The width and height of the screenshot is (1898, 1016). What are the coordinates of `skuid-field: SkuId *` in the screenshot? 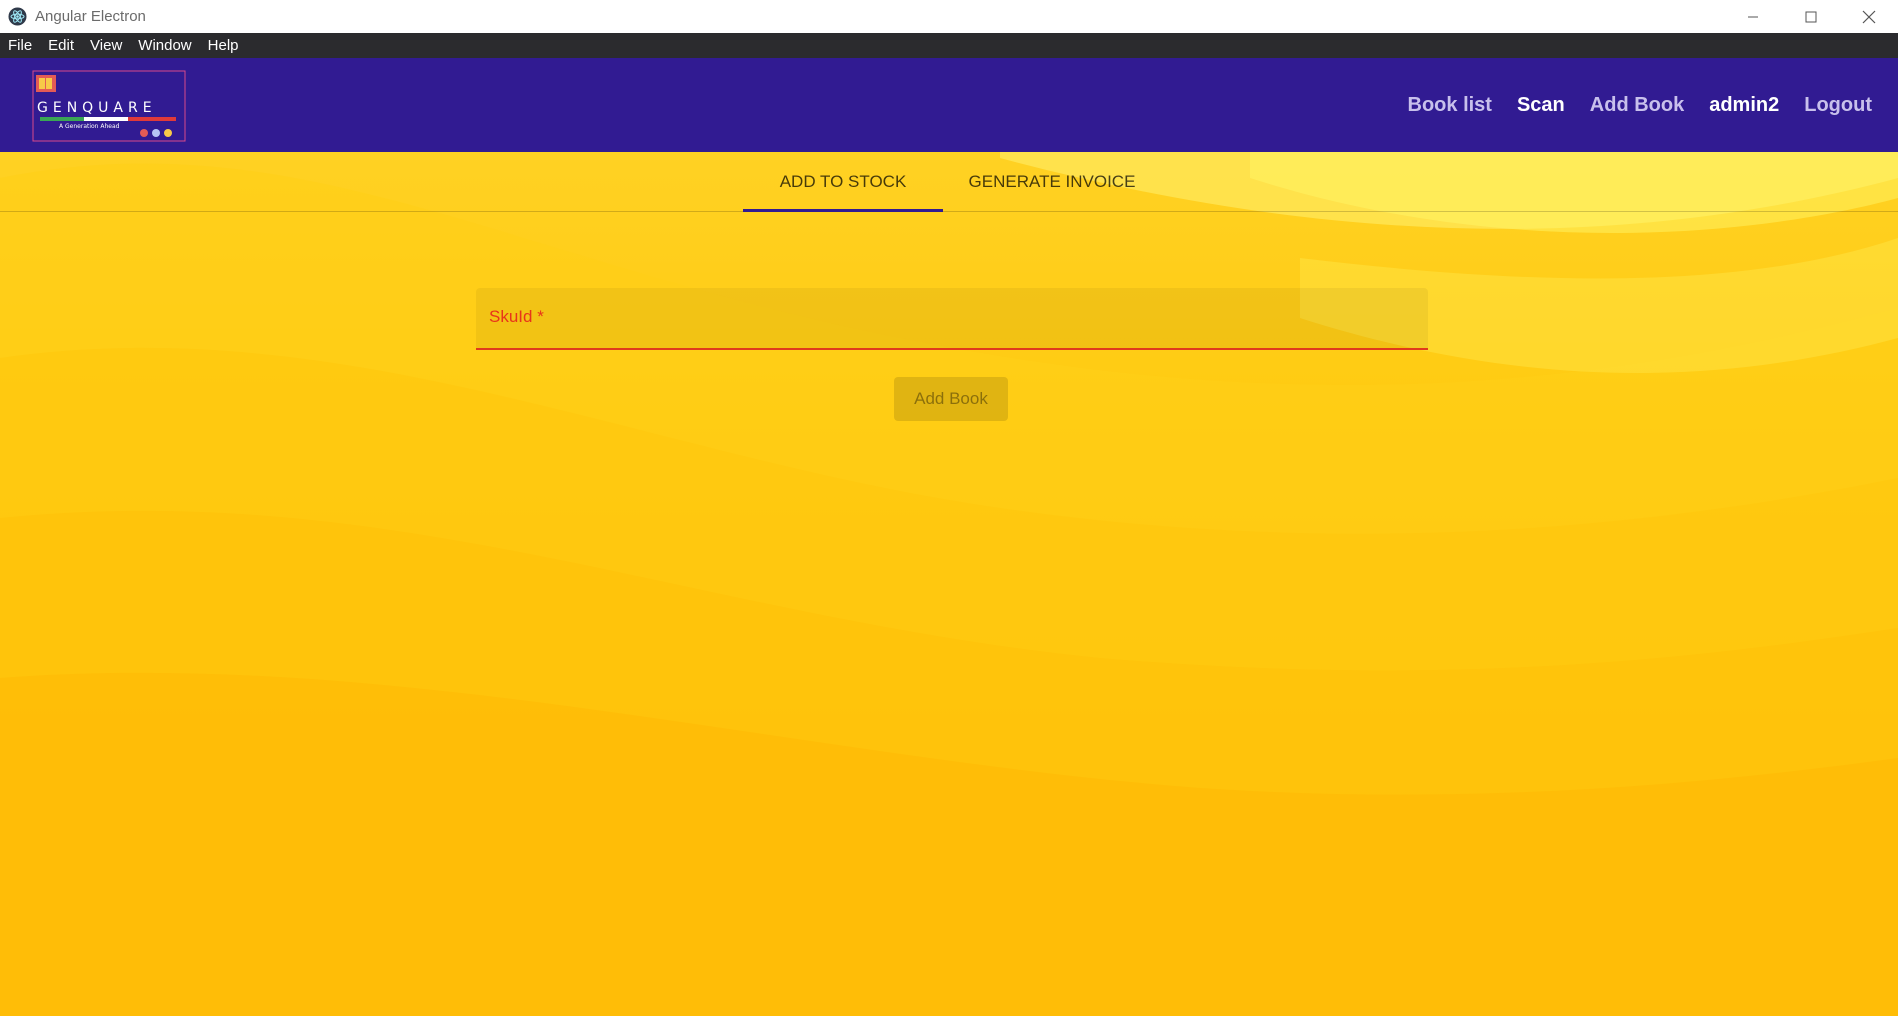 It's located at (952, 319).